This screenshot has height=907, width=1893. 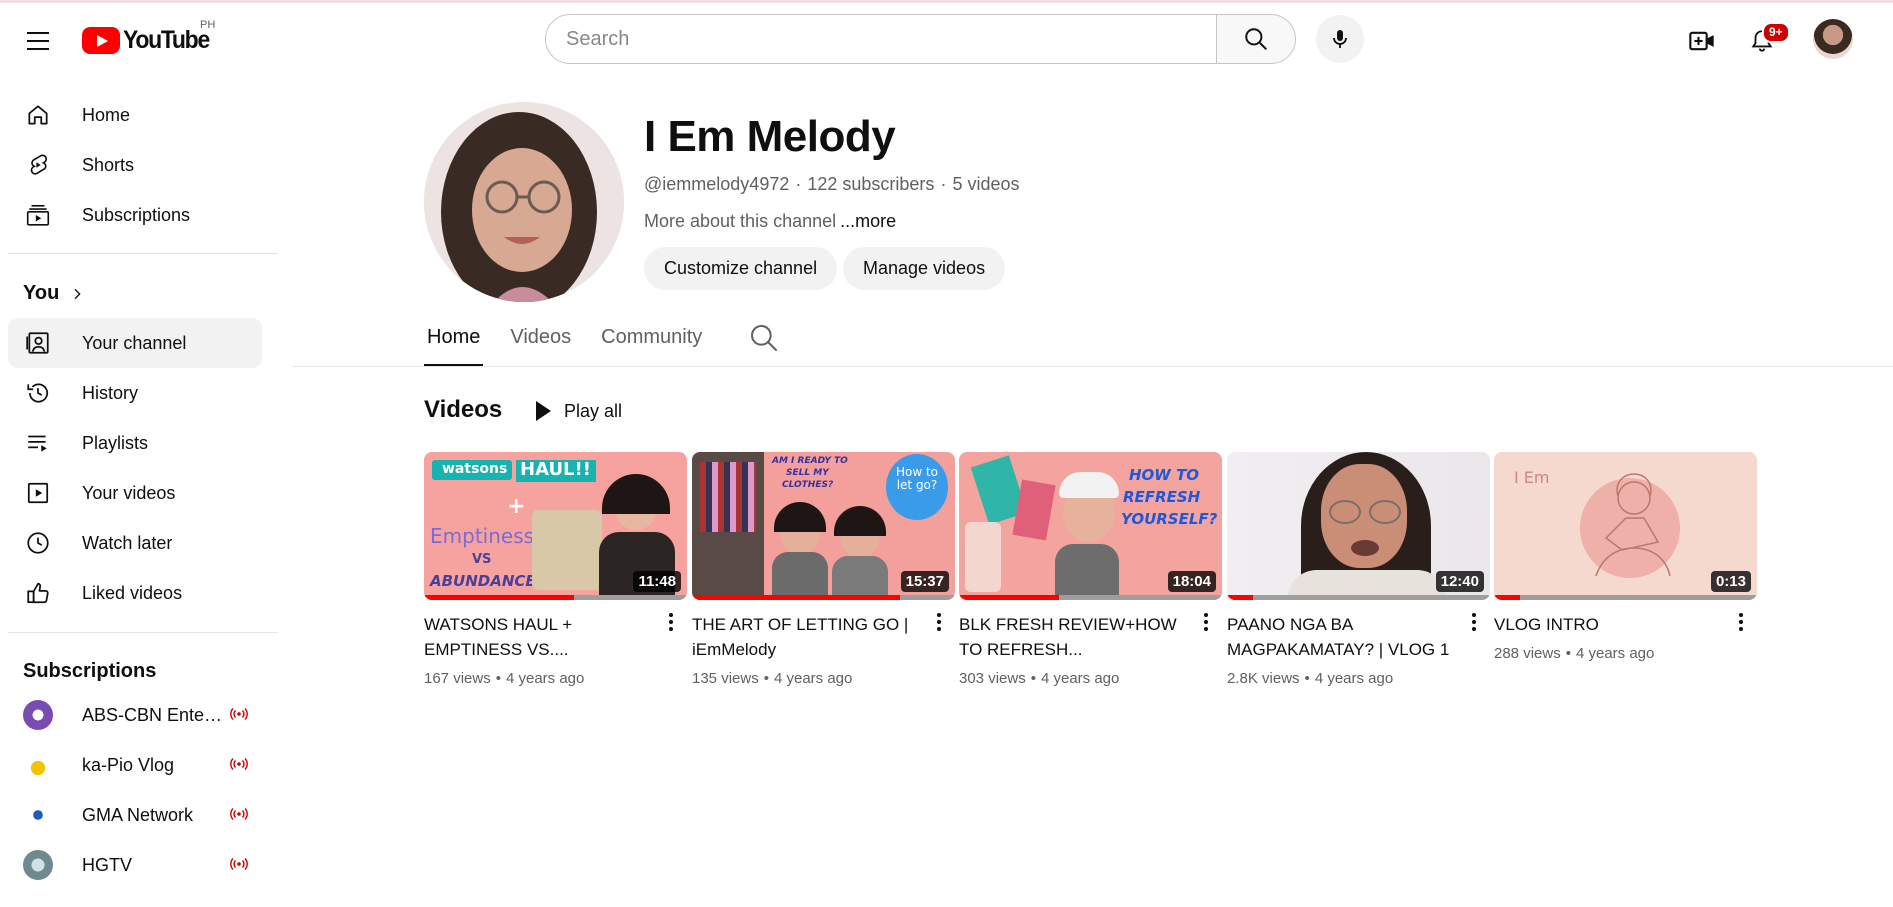 I want to click on sidebar-item-label: Your videos, so click(x=129, y=492).